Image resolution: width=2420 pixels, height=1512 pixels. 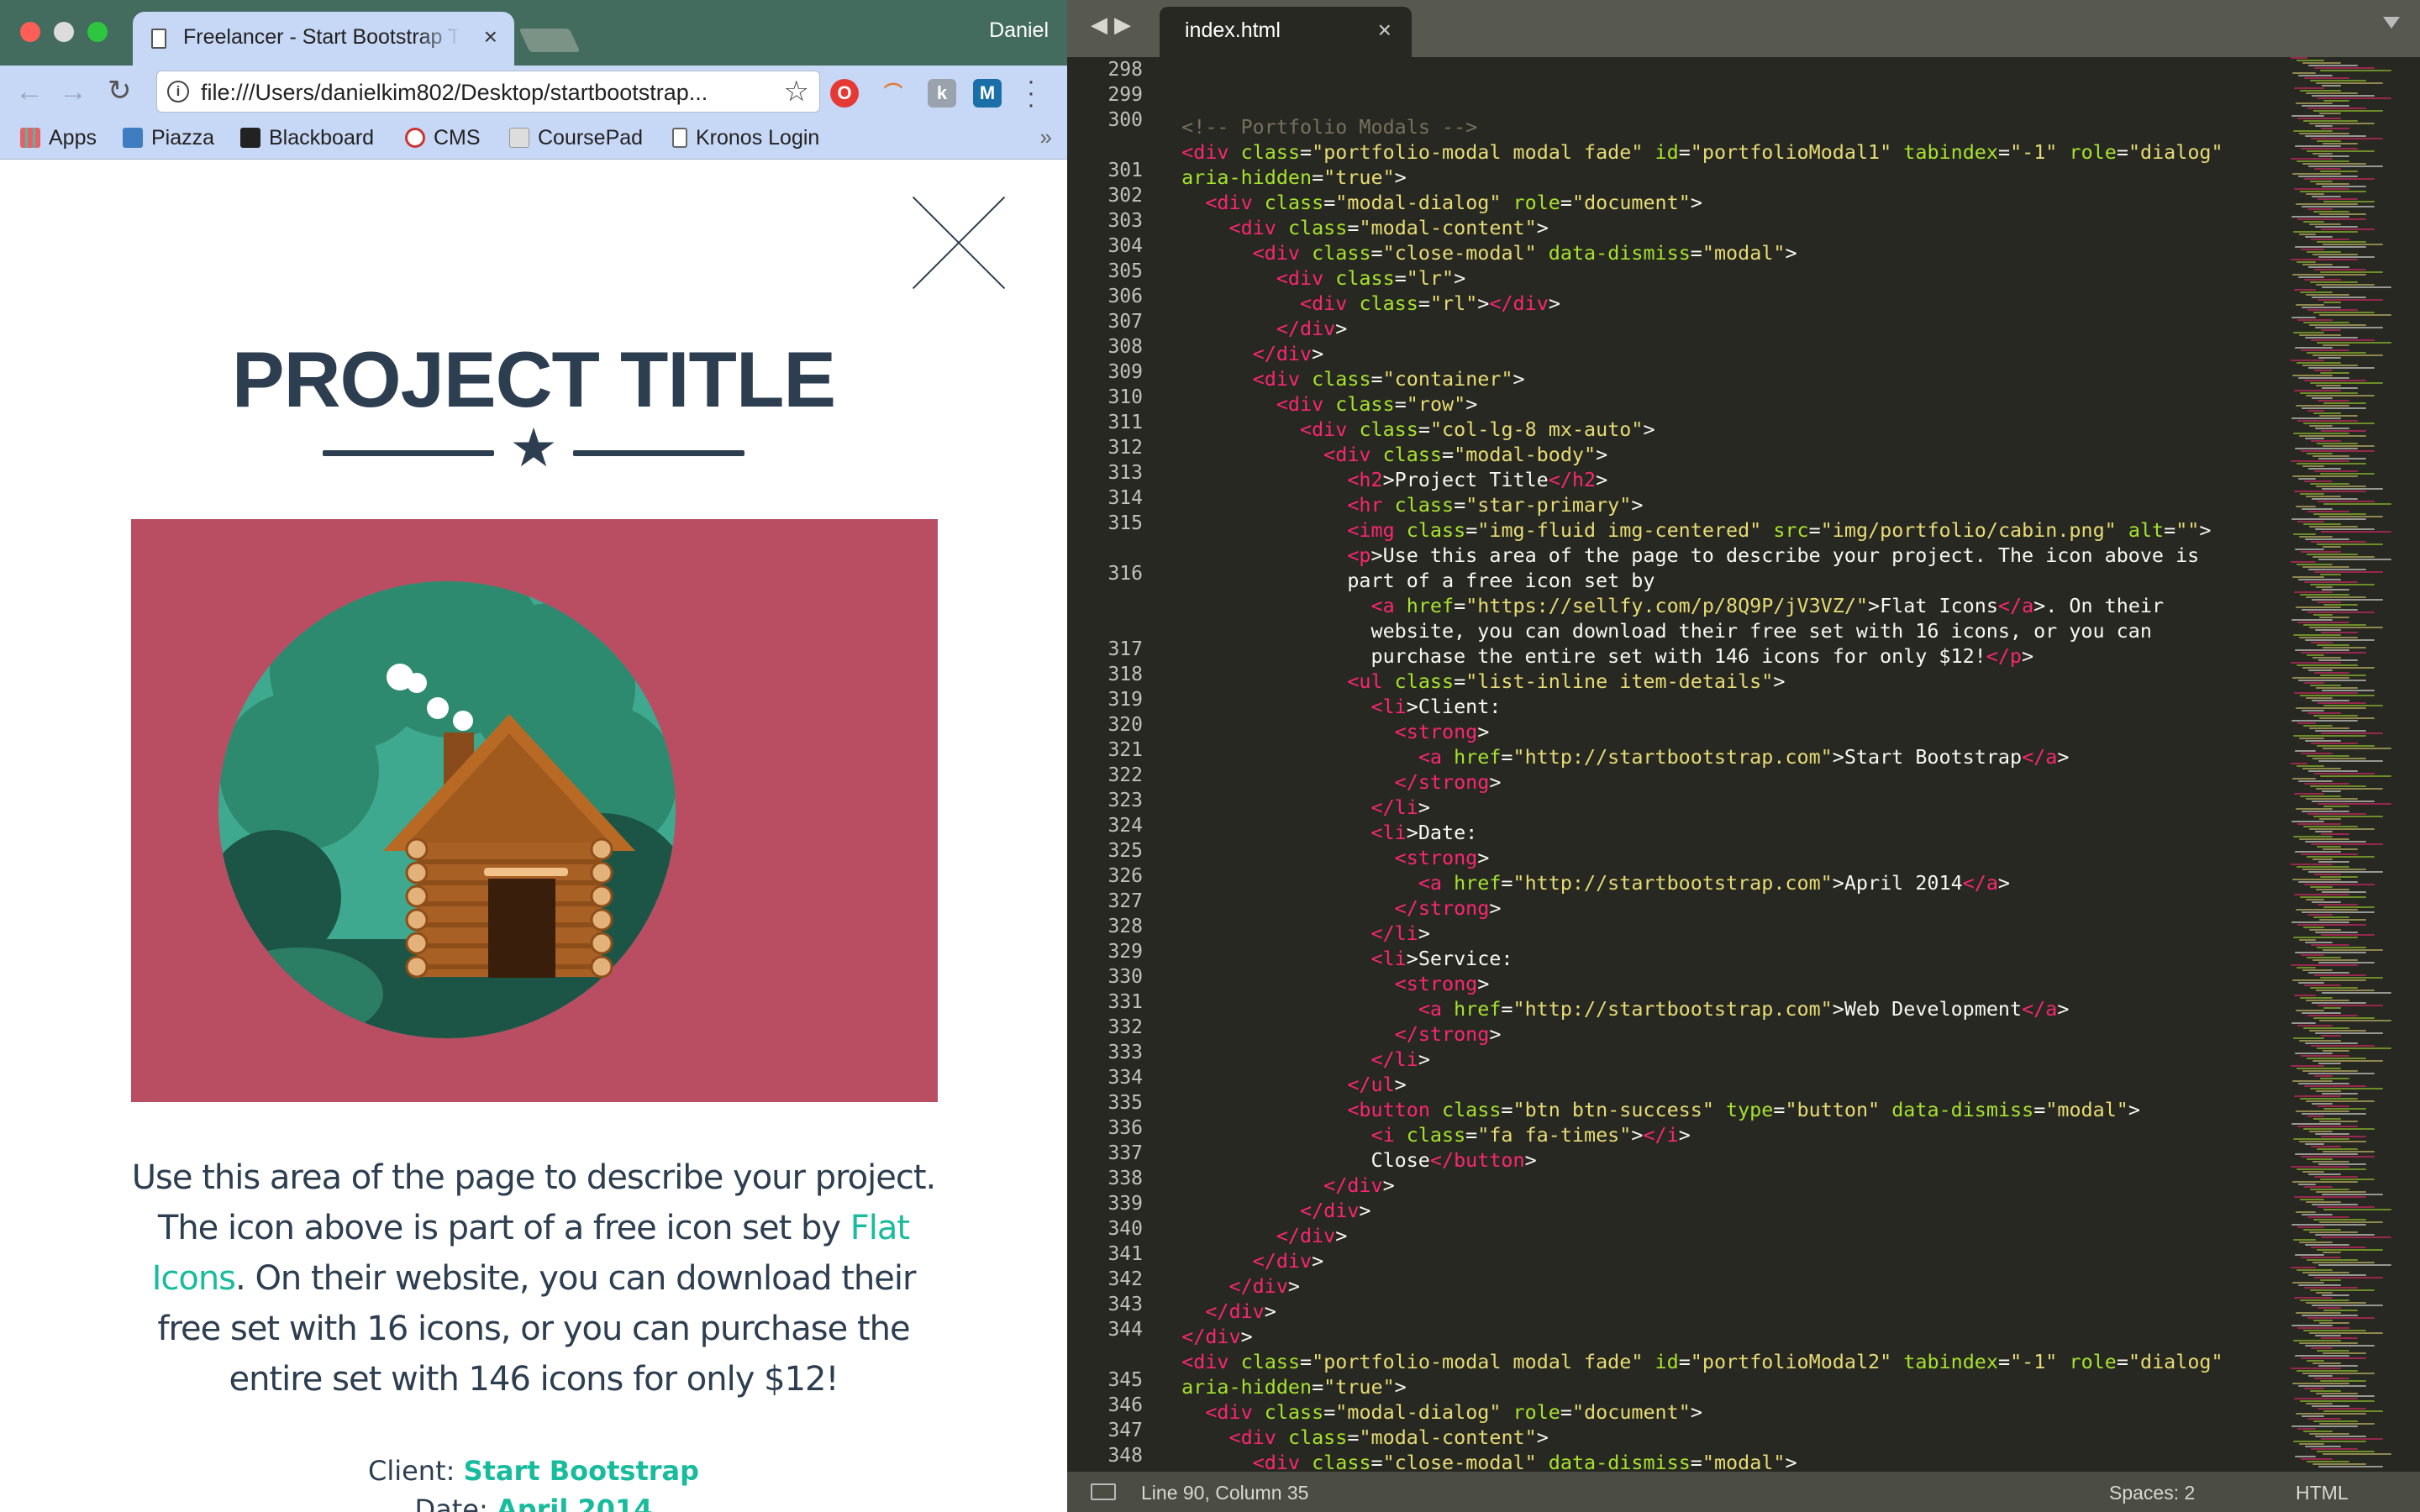 What do you see at coordinates (322, 138) in the screenshot?
I see `bookmark-label: Blackboard` at bounding box center [322, 138].